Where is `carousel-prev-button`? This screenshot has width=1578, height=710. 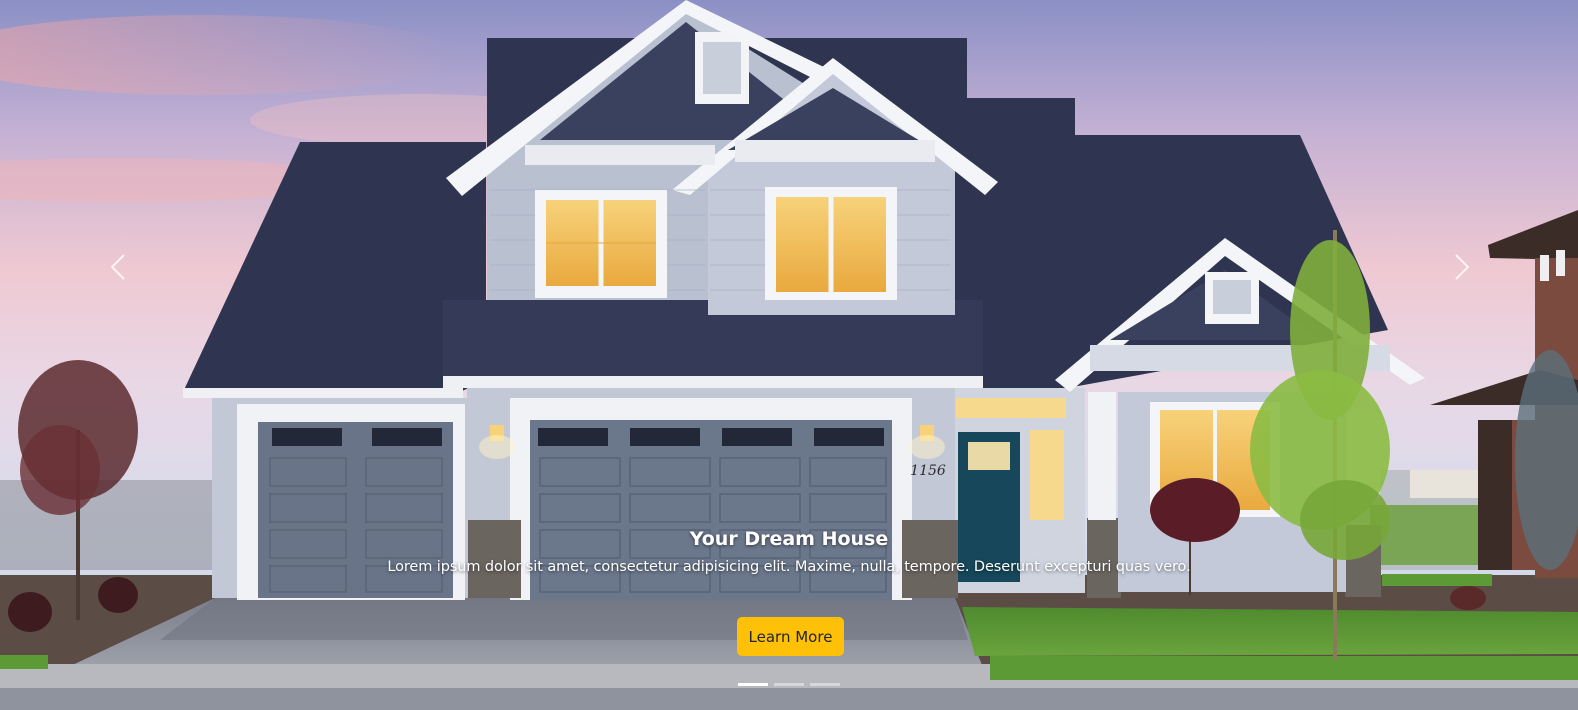 carousel-prev-button is located at coordinates (118, 267).